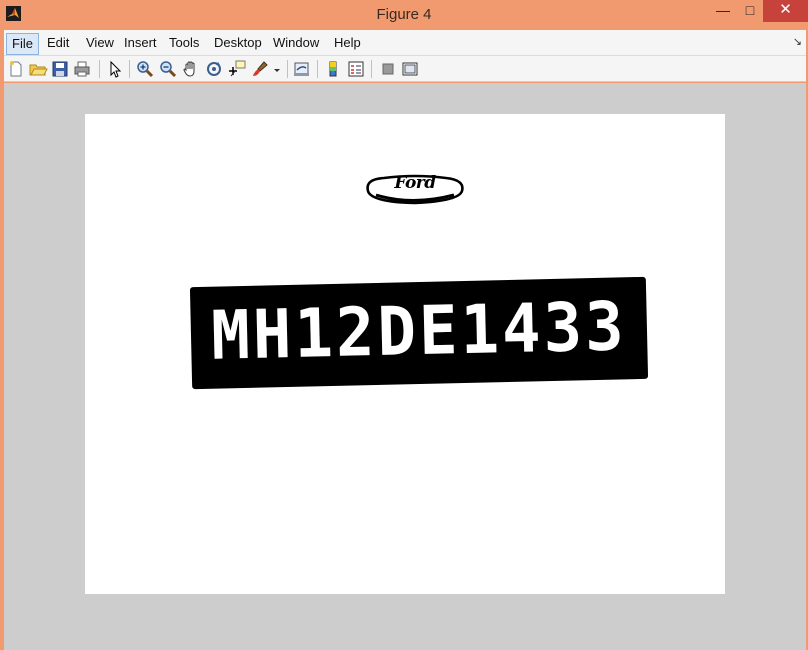 The image size is (808, 650). What do you see at coordinates (296, 44) in the screenshot?
I see `menu-window: Window` at bounding box center [296, 44].